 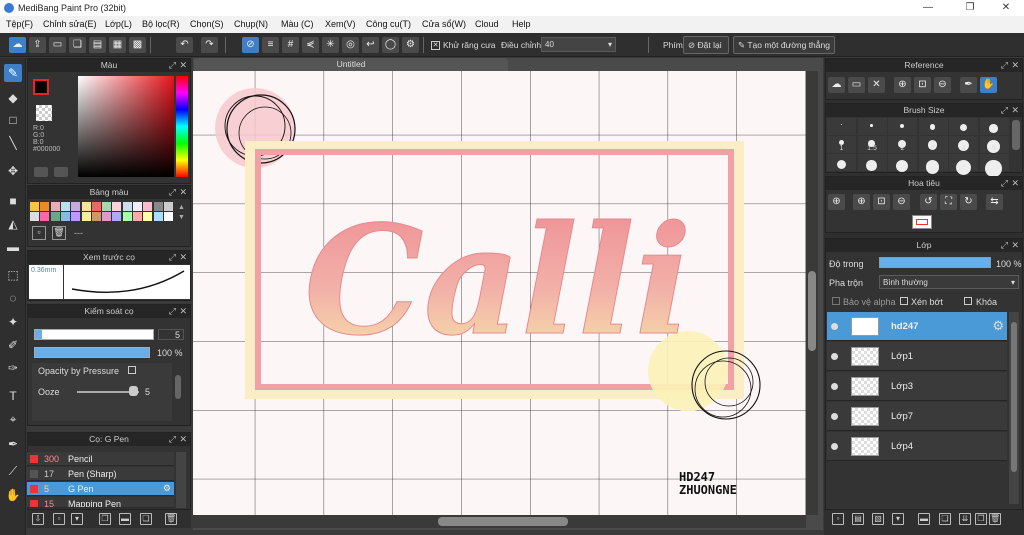 What do you see at coordinates (812, 293) in the screenshot?
I see `vertical-scrollbar` at bounding box center [812, 293].